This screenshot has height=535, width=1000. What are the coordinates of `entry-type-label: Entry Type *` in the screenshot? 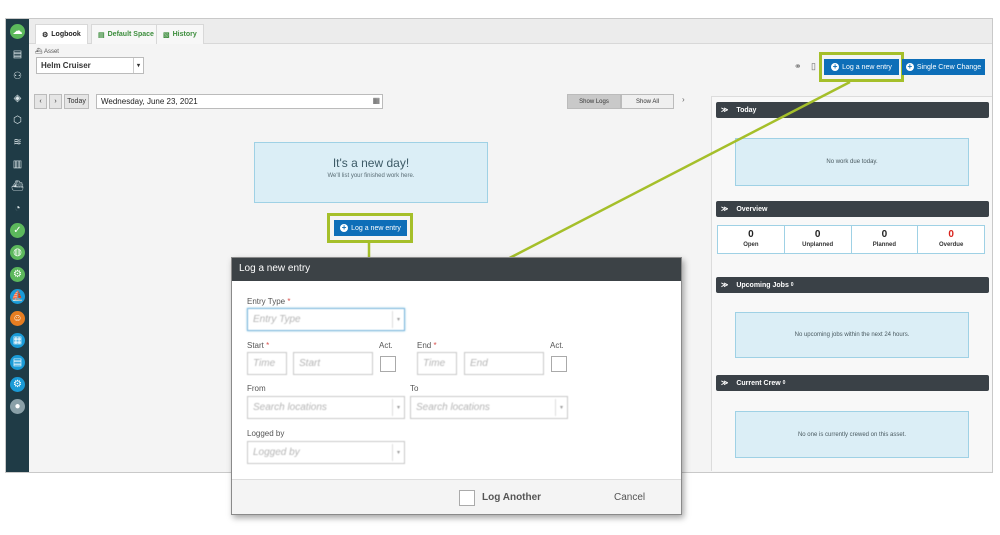 It's located at (269, 301).